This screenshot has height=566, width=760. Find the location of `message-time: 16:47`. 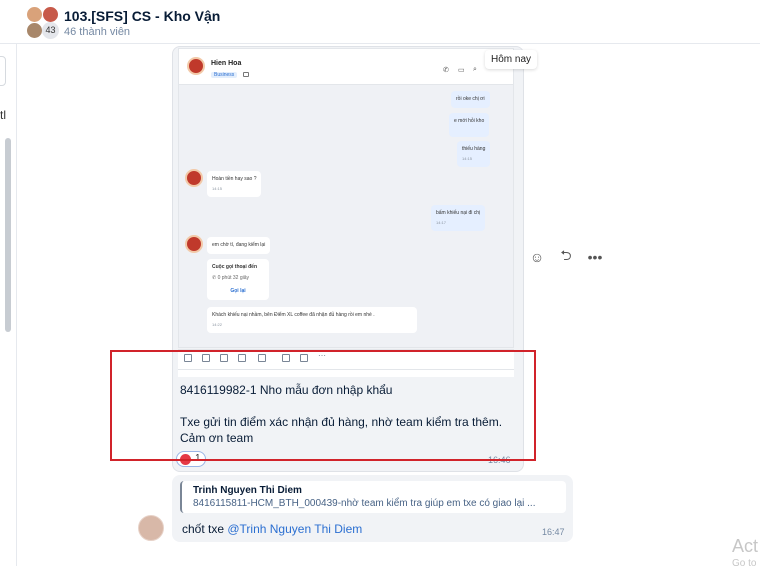

message-time: 16:47 is located at coordinates (553, 532).